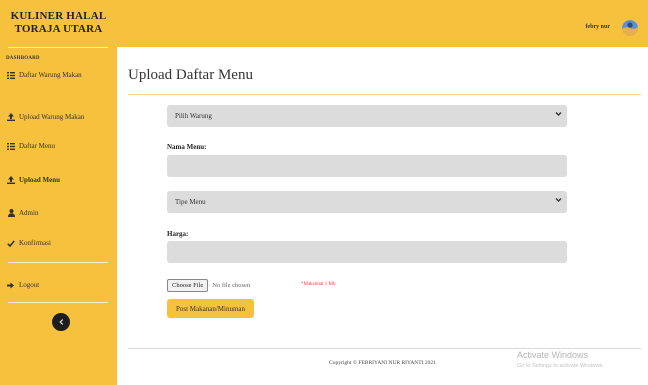 The image size is (648, 385). What do you see at coordinates (35, 243) in the screenshot?
I see `sidebar-item-label: Konfirmasi` at bounding box center [35, 243].